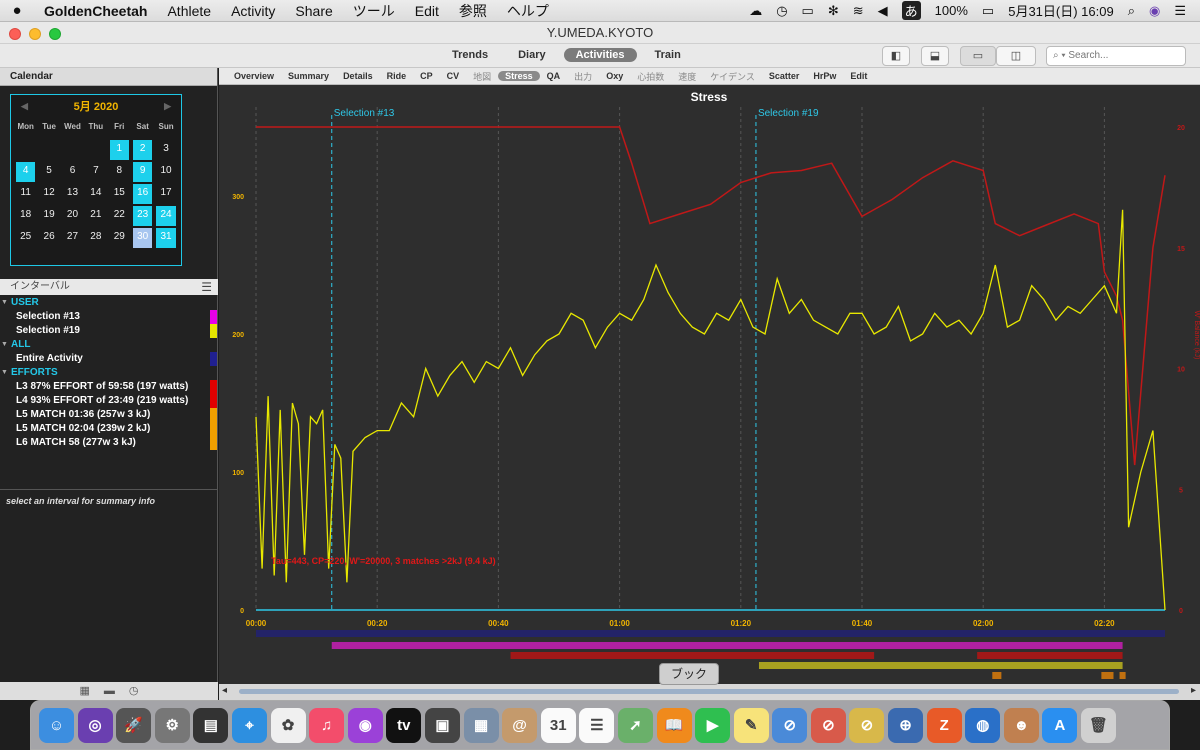 This screenshot has height=750, width=1200. Describe the element at coordinates (72, 194) in the screenshot. I see `calendar-day: 13` at that location.